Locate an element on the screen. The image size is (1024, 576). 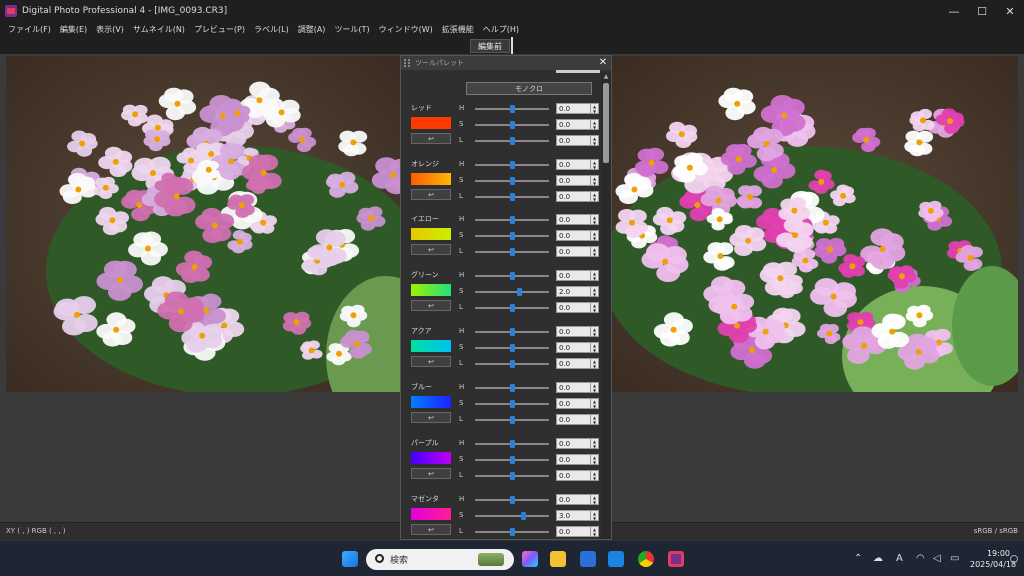
chrome-icon is located at coordinates (646, 559).